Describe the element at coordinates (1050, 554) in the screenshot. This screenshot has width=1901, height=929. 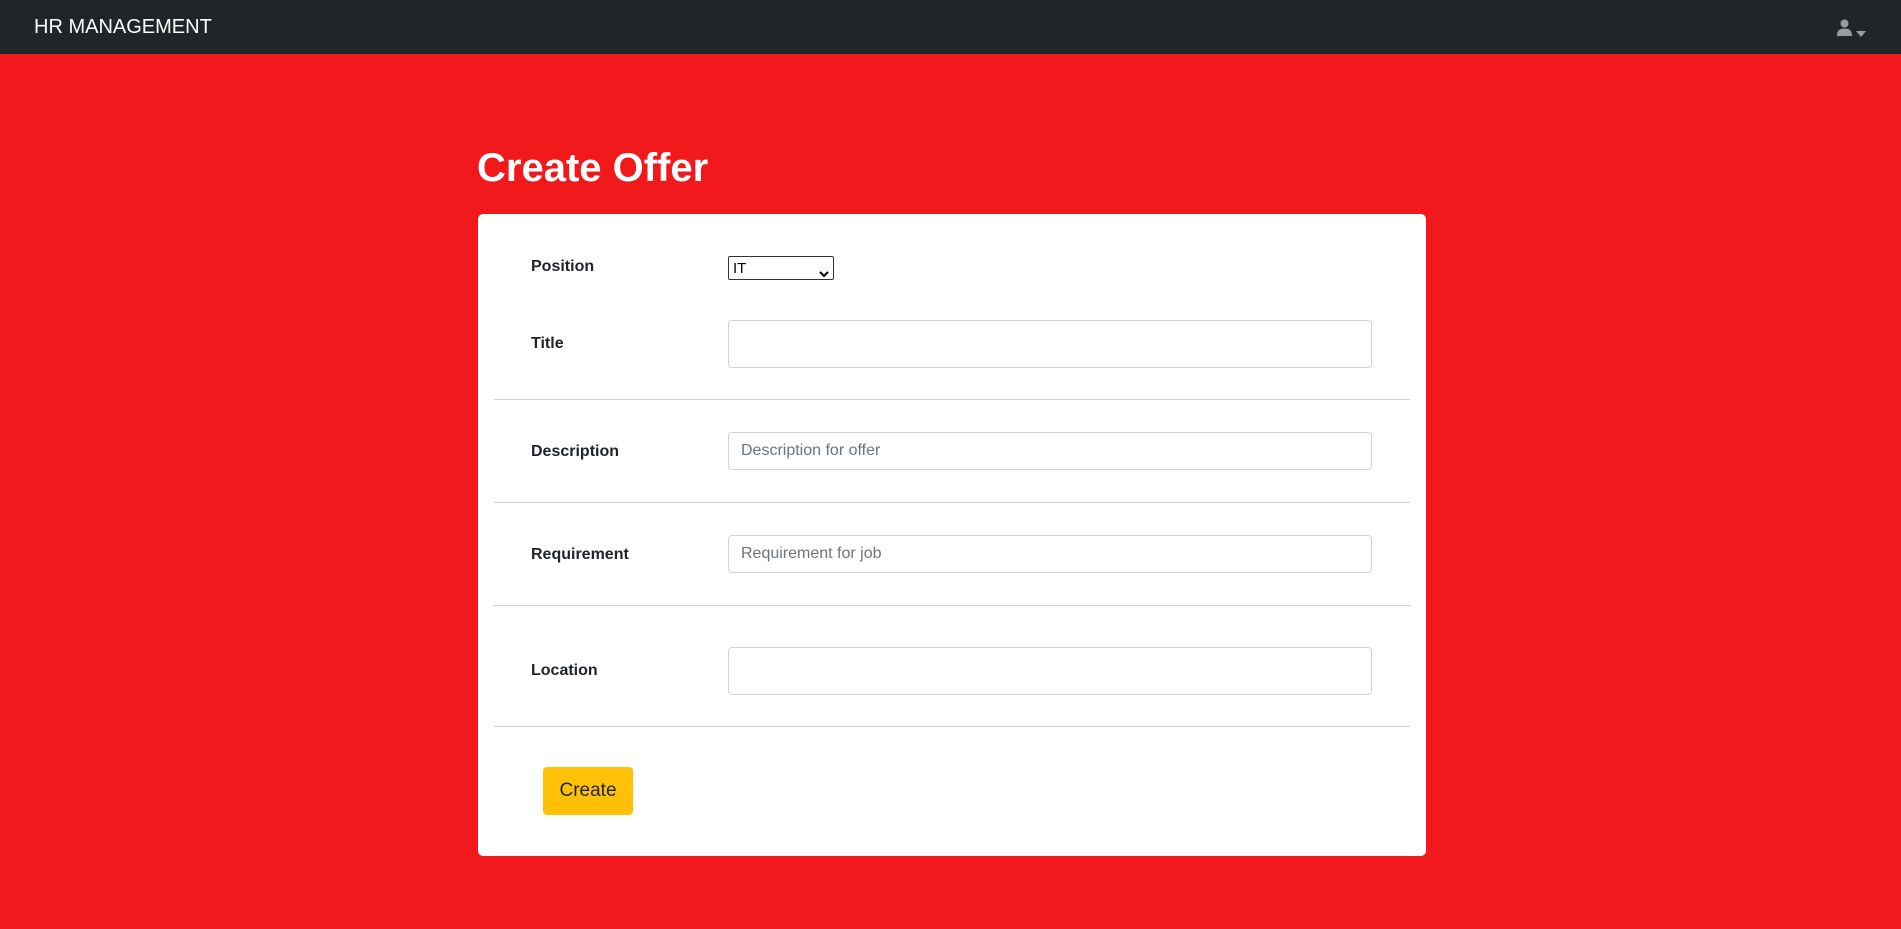
I see `requirement-input` at that location.